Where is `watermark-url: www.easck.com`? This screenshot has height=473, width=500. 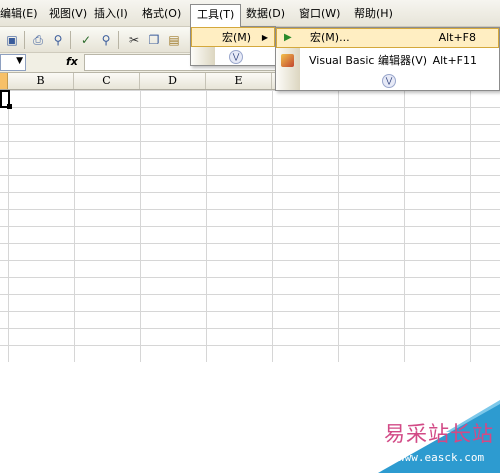 watermark-url: www.easck.com is located at coordinates (441, 457).